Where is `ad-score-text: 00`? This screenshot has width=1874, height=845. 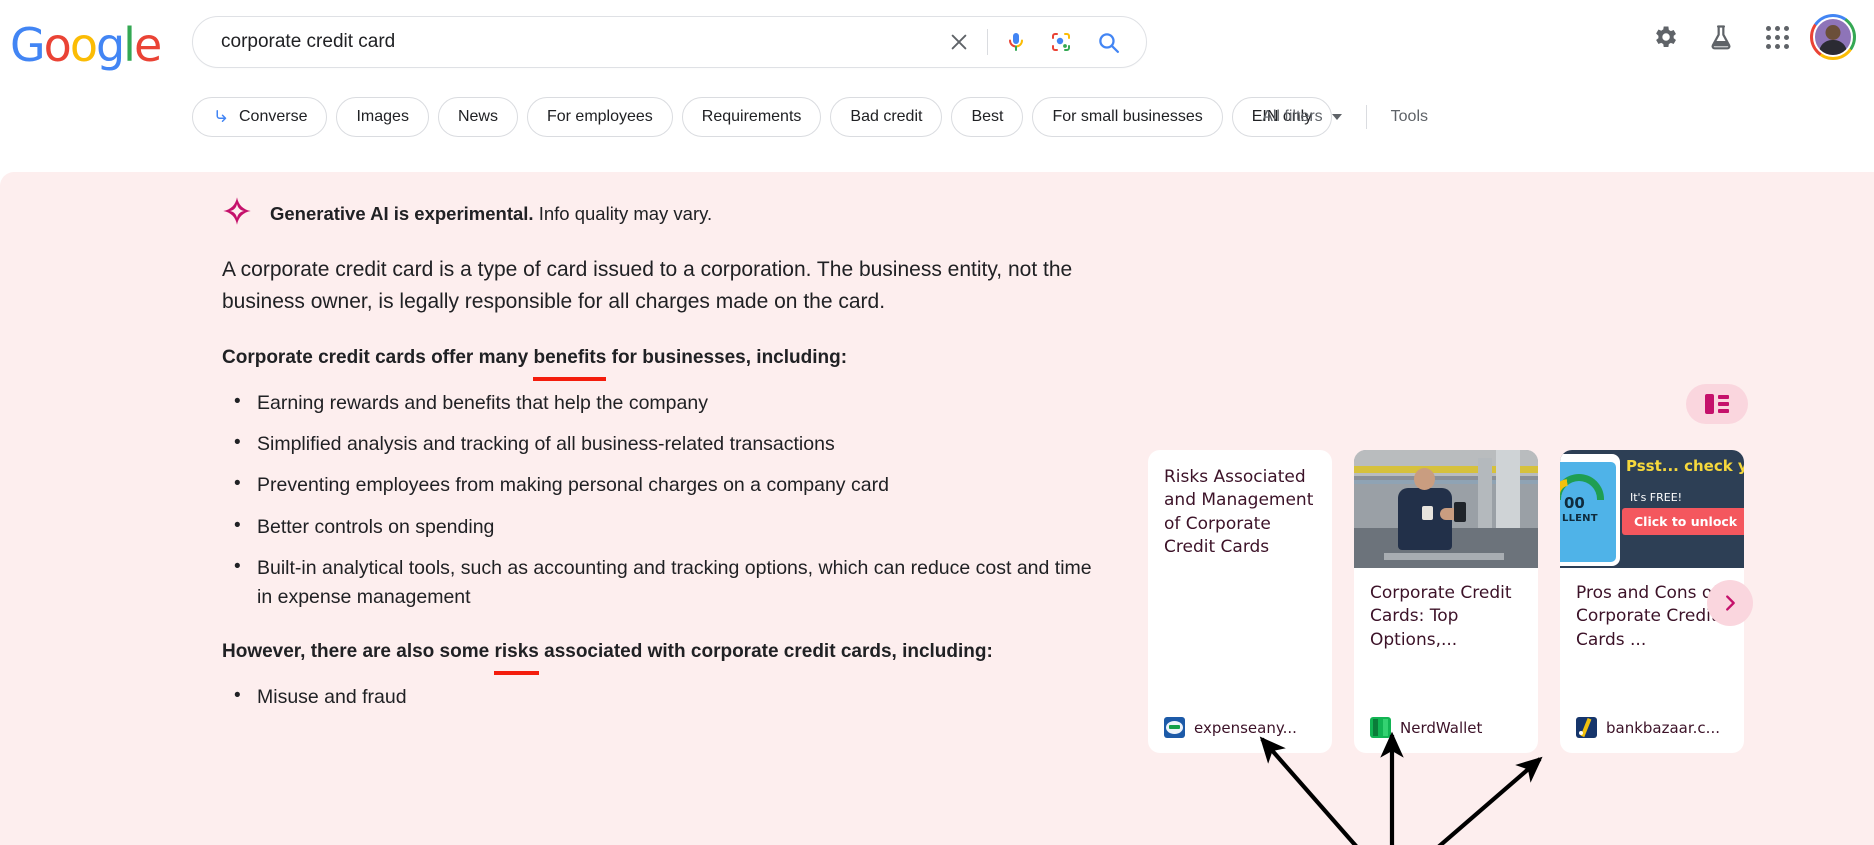 ad-score-text: 00 is located at coordinates (1574, 503).